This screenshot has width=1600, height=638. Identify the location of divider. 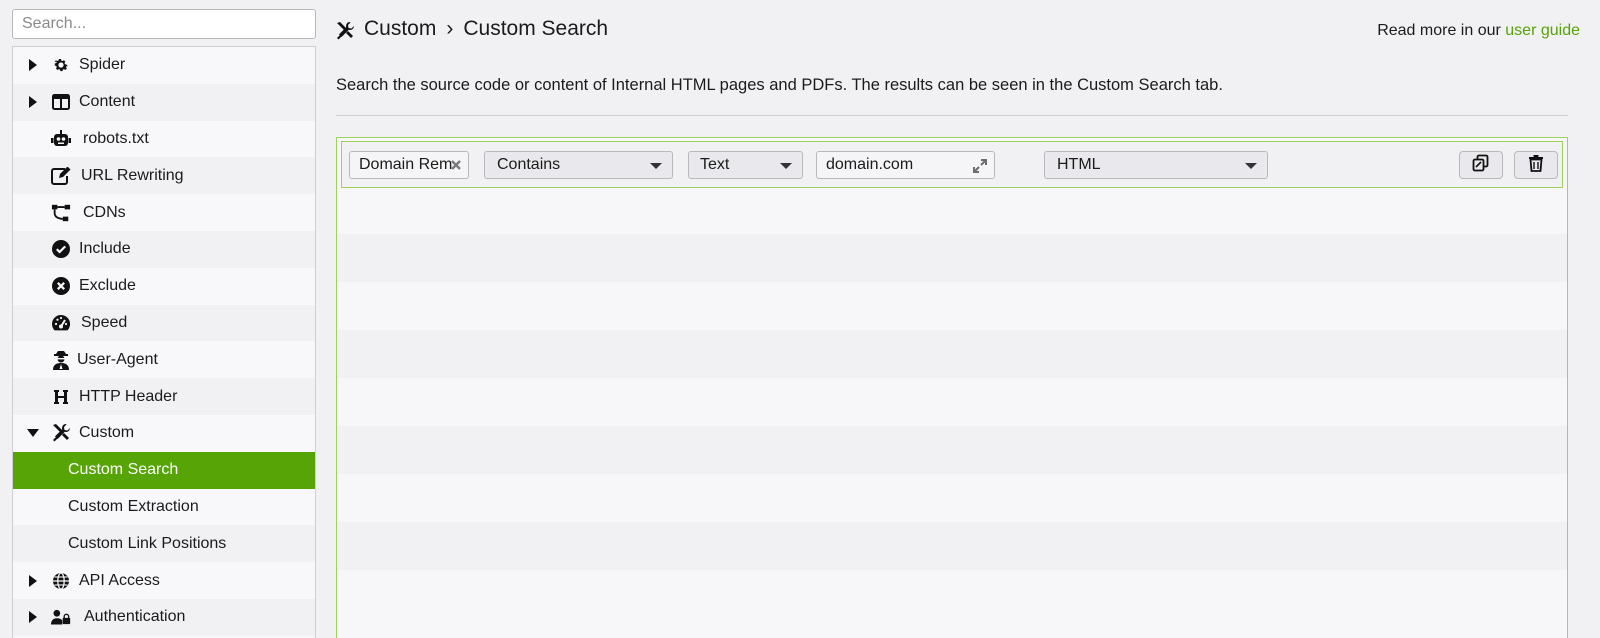
(952, 115).